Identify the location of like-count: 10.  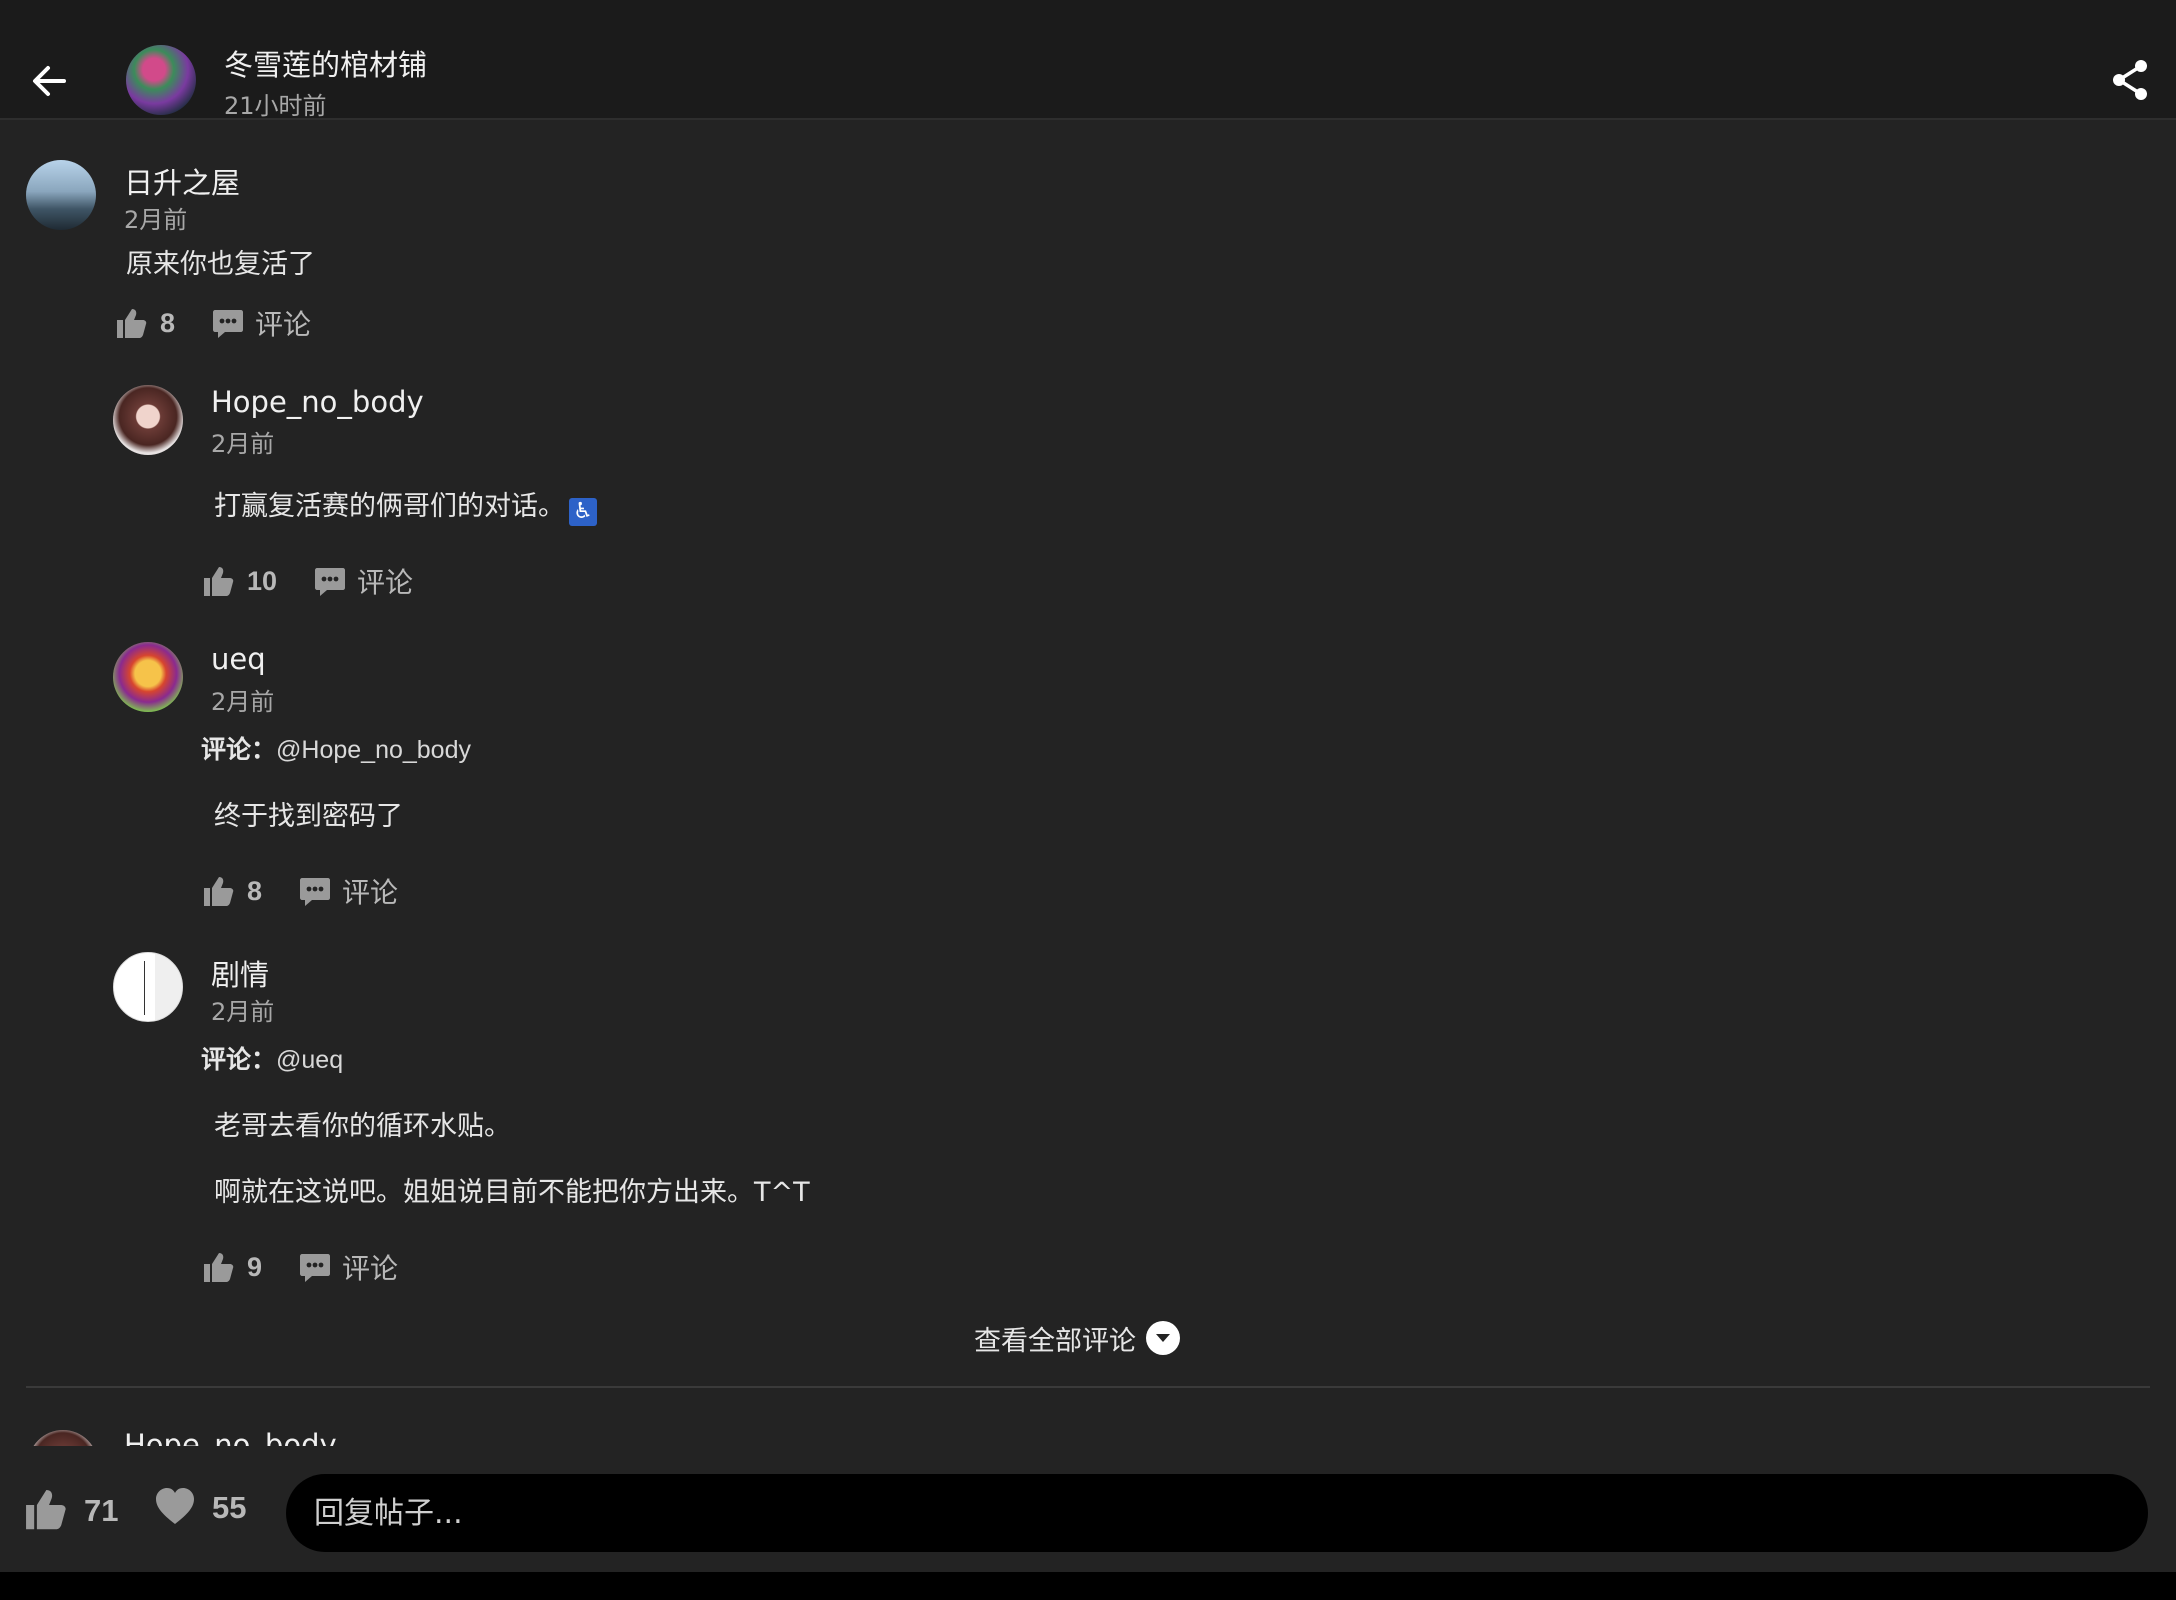
(262, 580).